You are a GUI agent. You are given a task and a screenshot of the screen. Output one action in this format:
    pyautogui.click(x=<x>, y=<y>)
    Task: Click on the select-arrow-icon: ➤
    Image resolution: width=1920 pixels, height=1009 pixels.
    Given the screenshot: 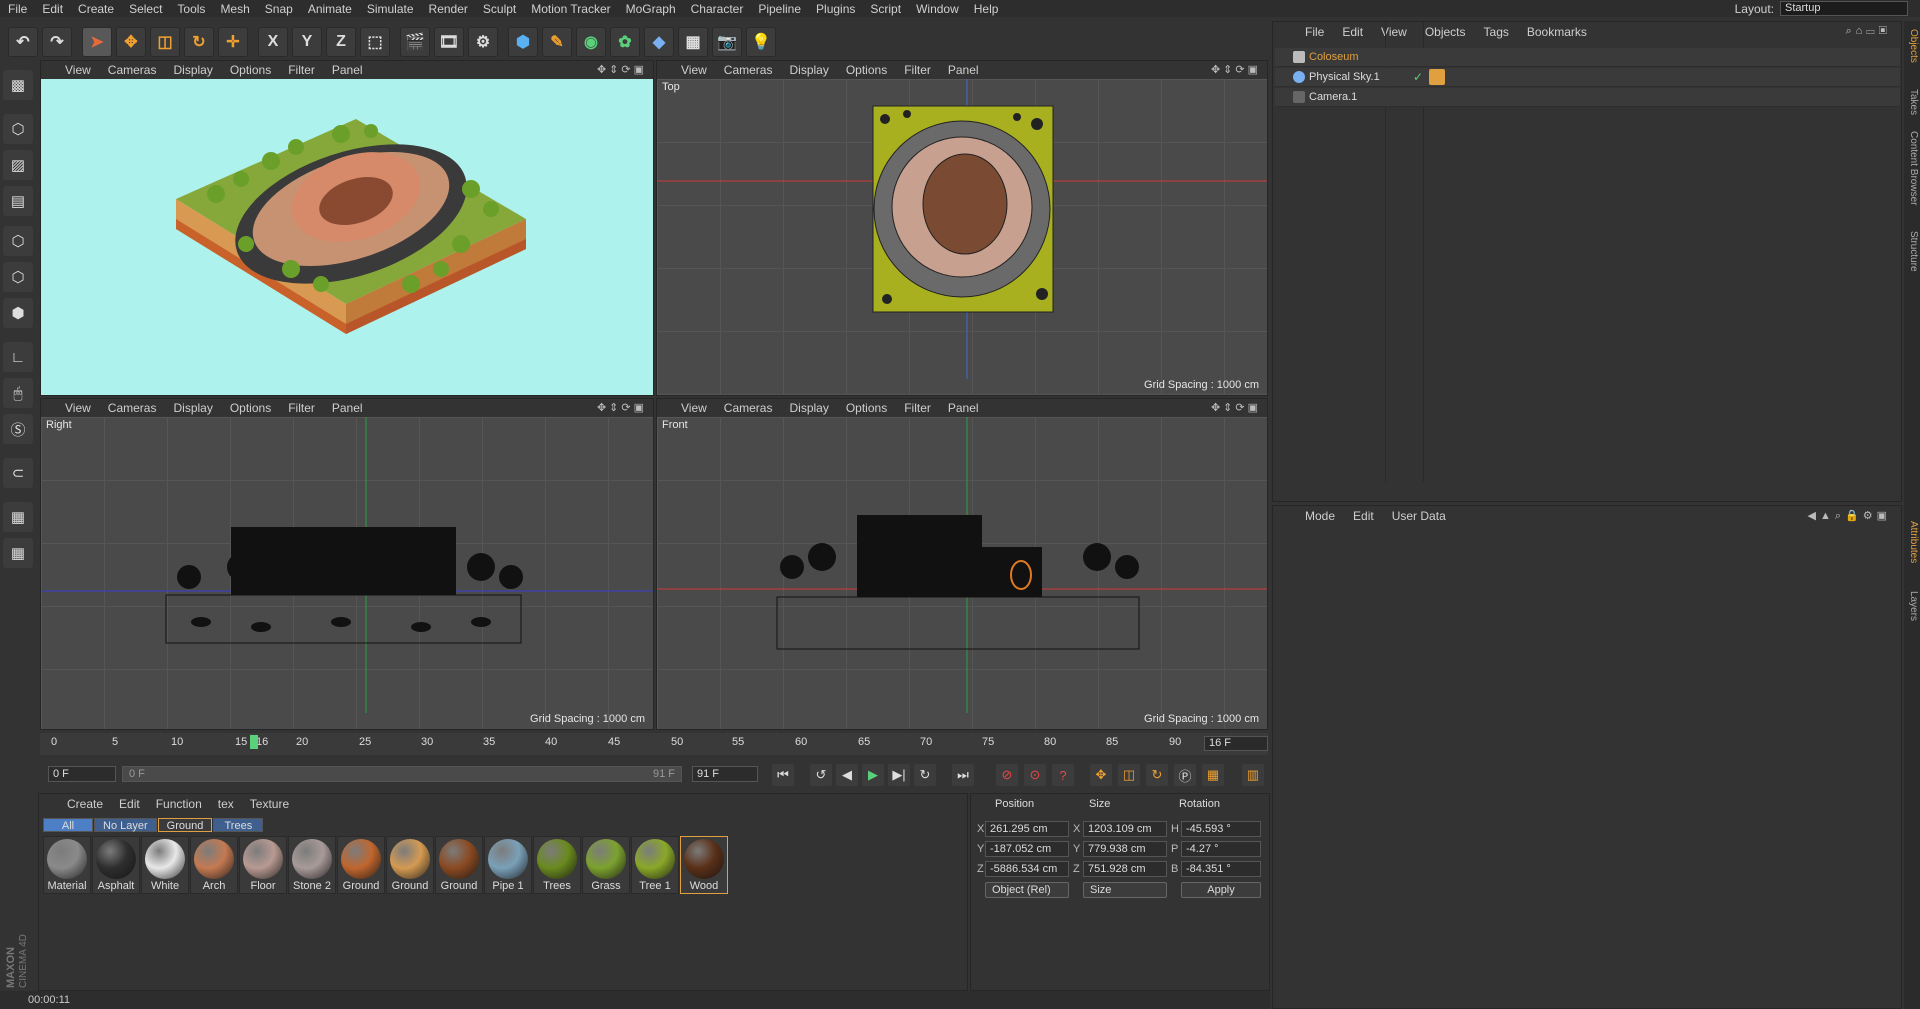 What is the action you would take?
    pyautogui.click(x=97, y=41)
    